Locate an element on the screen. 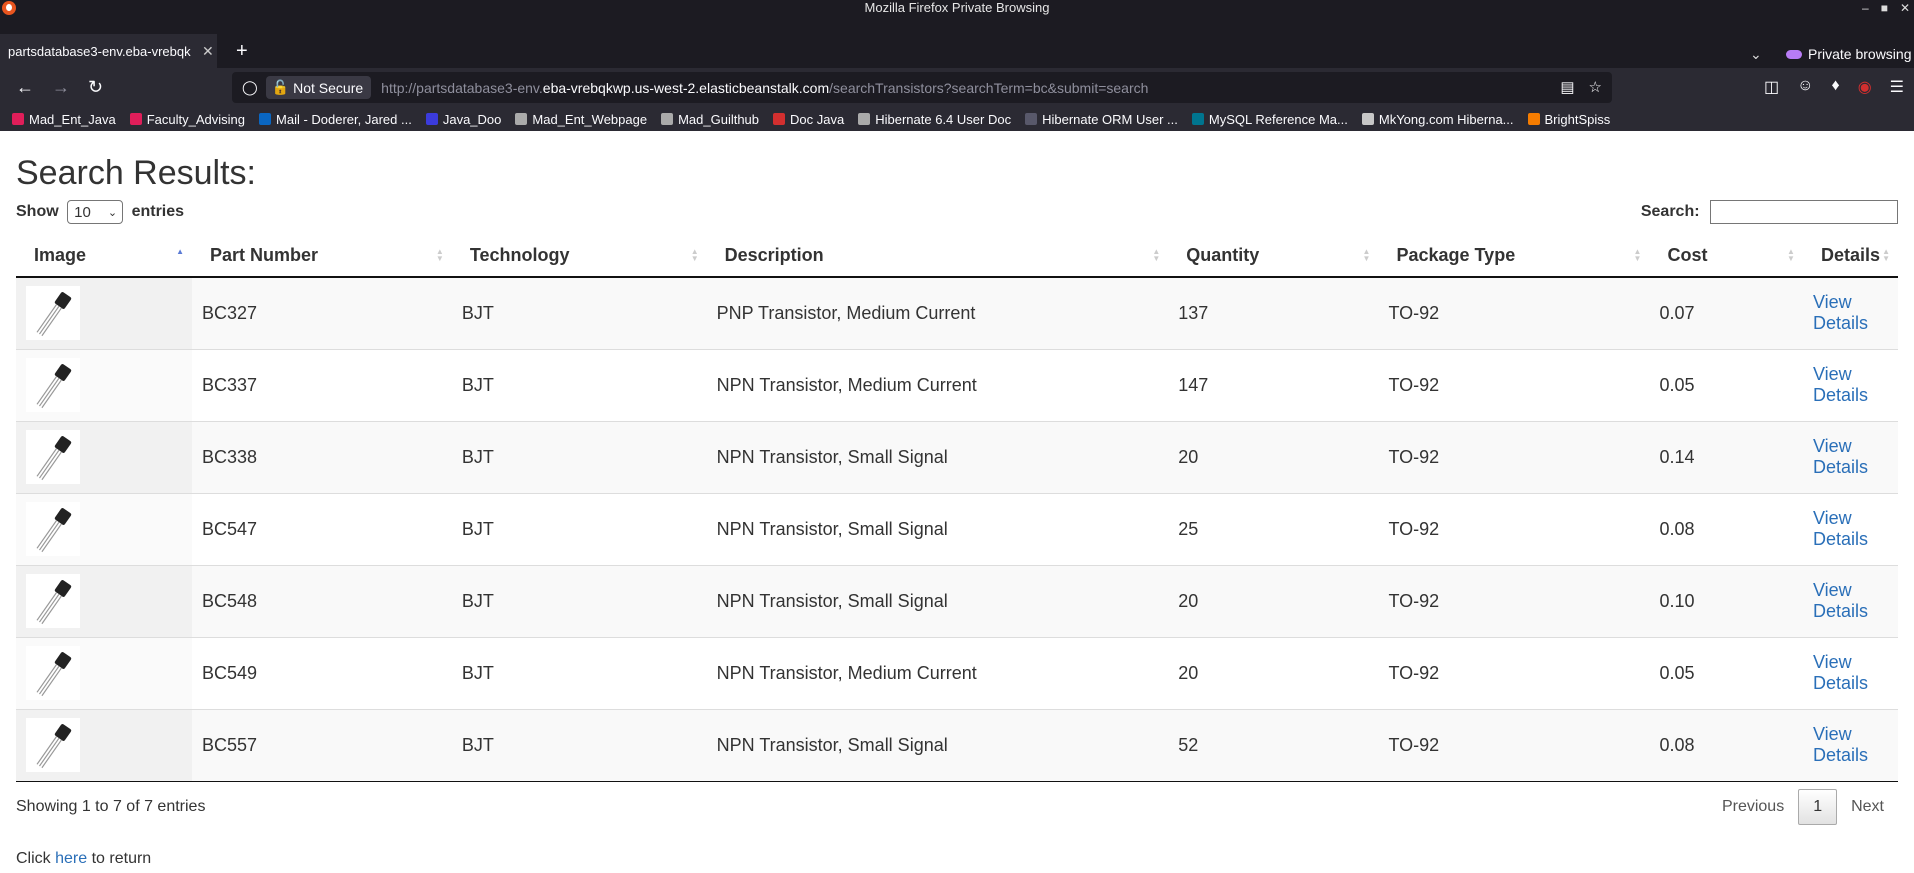  cell-qty: 25 is located at coordinates (1273, 529).